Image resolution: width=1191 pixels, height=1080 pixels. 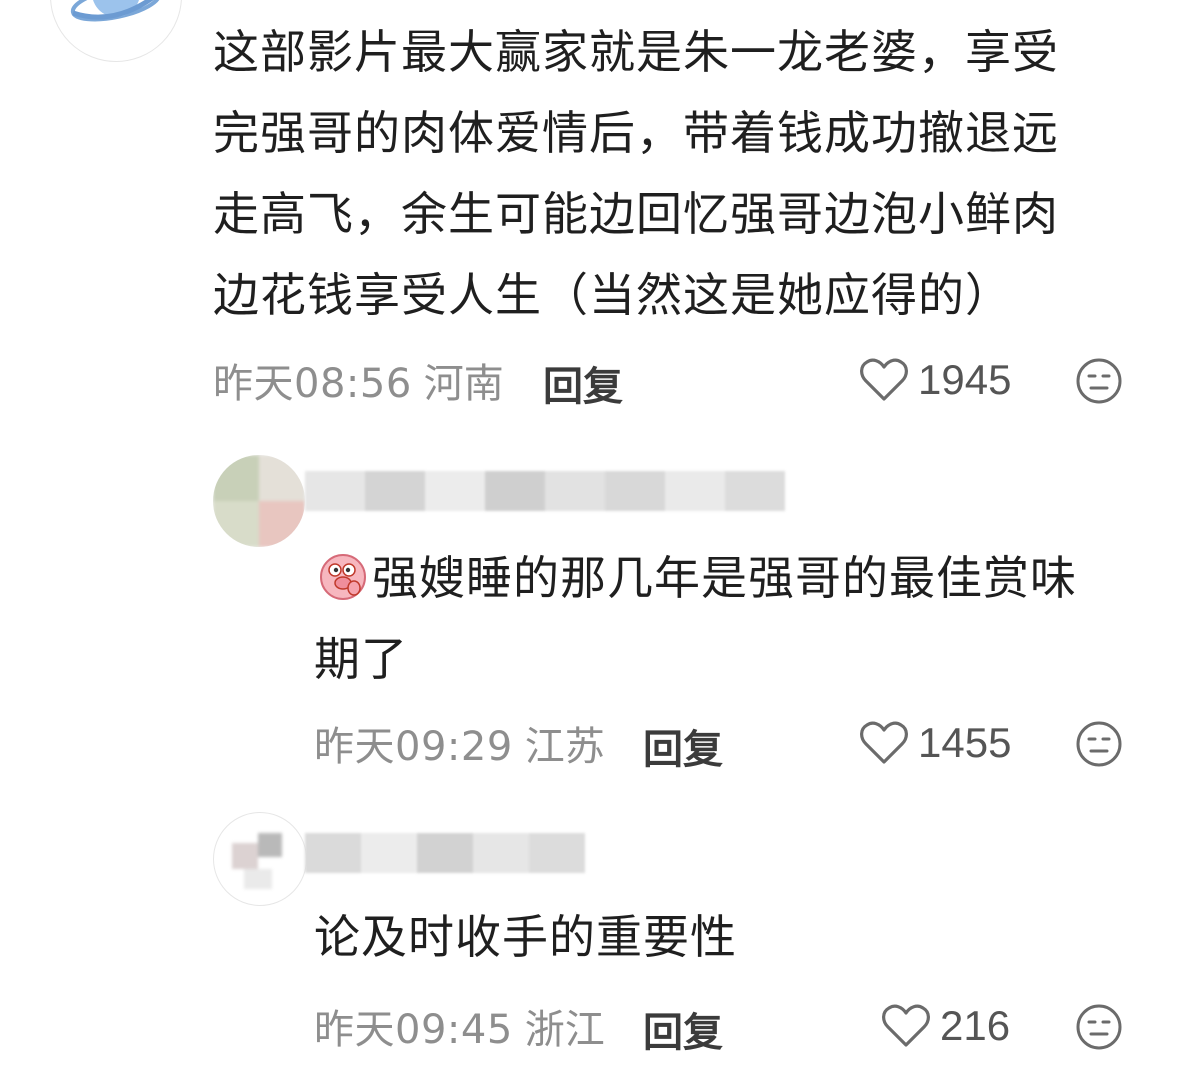 What do you see at coordinates (965, 742) in the screenshot?
I see `like-count: 1455` at bounding box center [965, 742].